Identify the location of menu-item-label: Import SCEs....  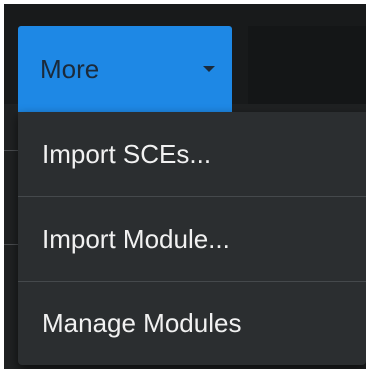
(127, 153).